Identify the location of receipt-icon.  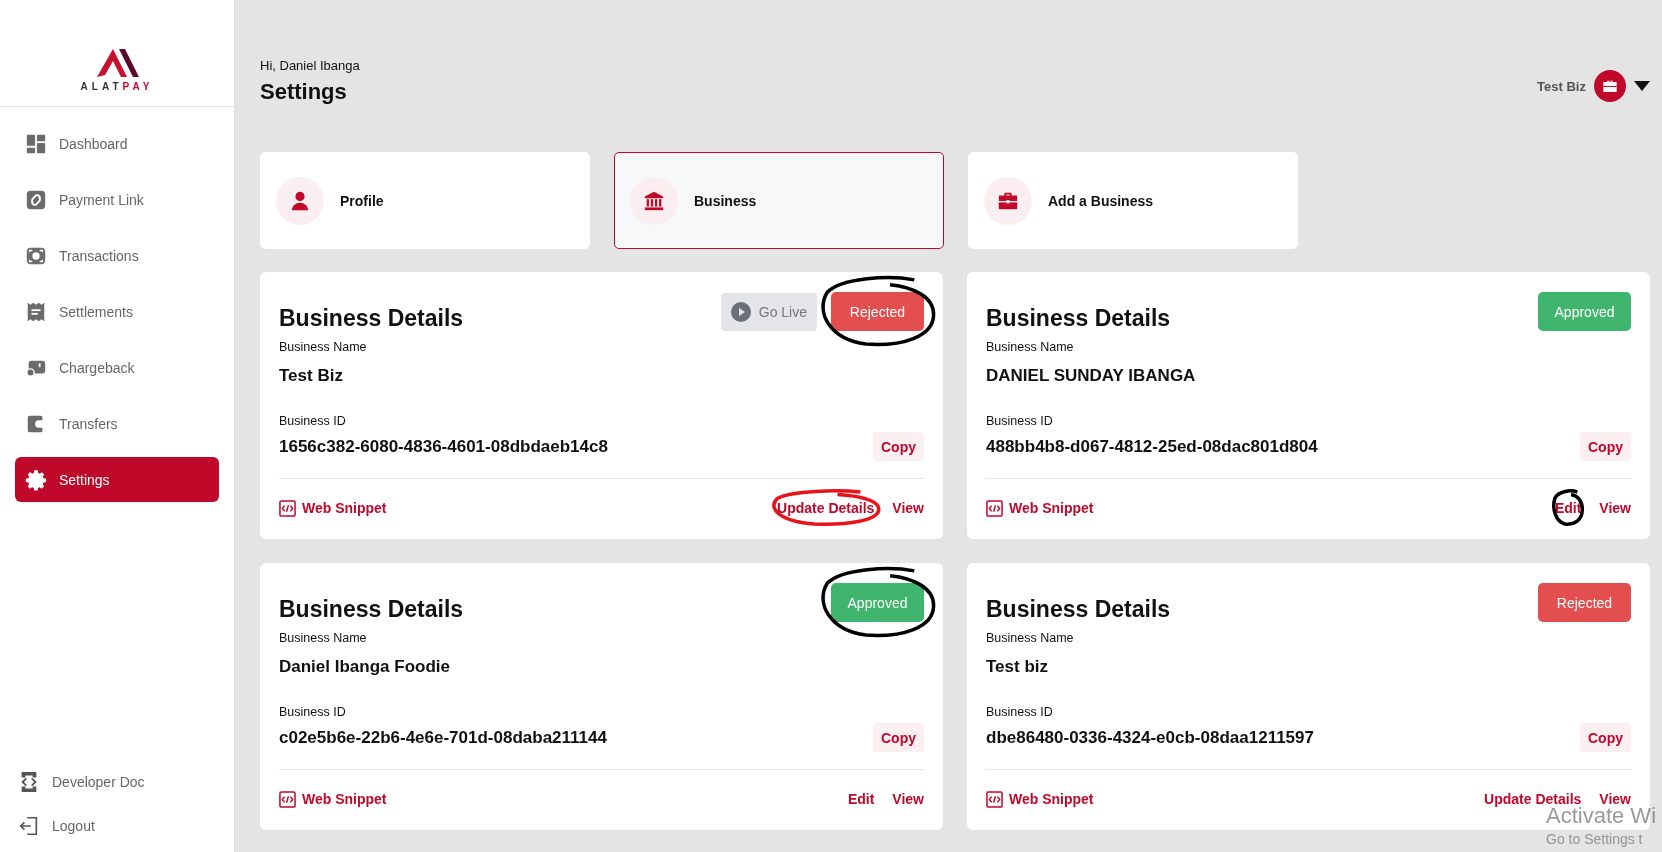
(36, 311).